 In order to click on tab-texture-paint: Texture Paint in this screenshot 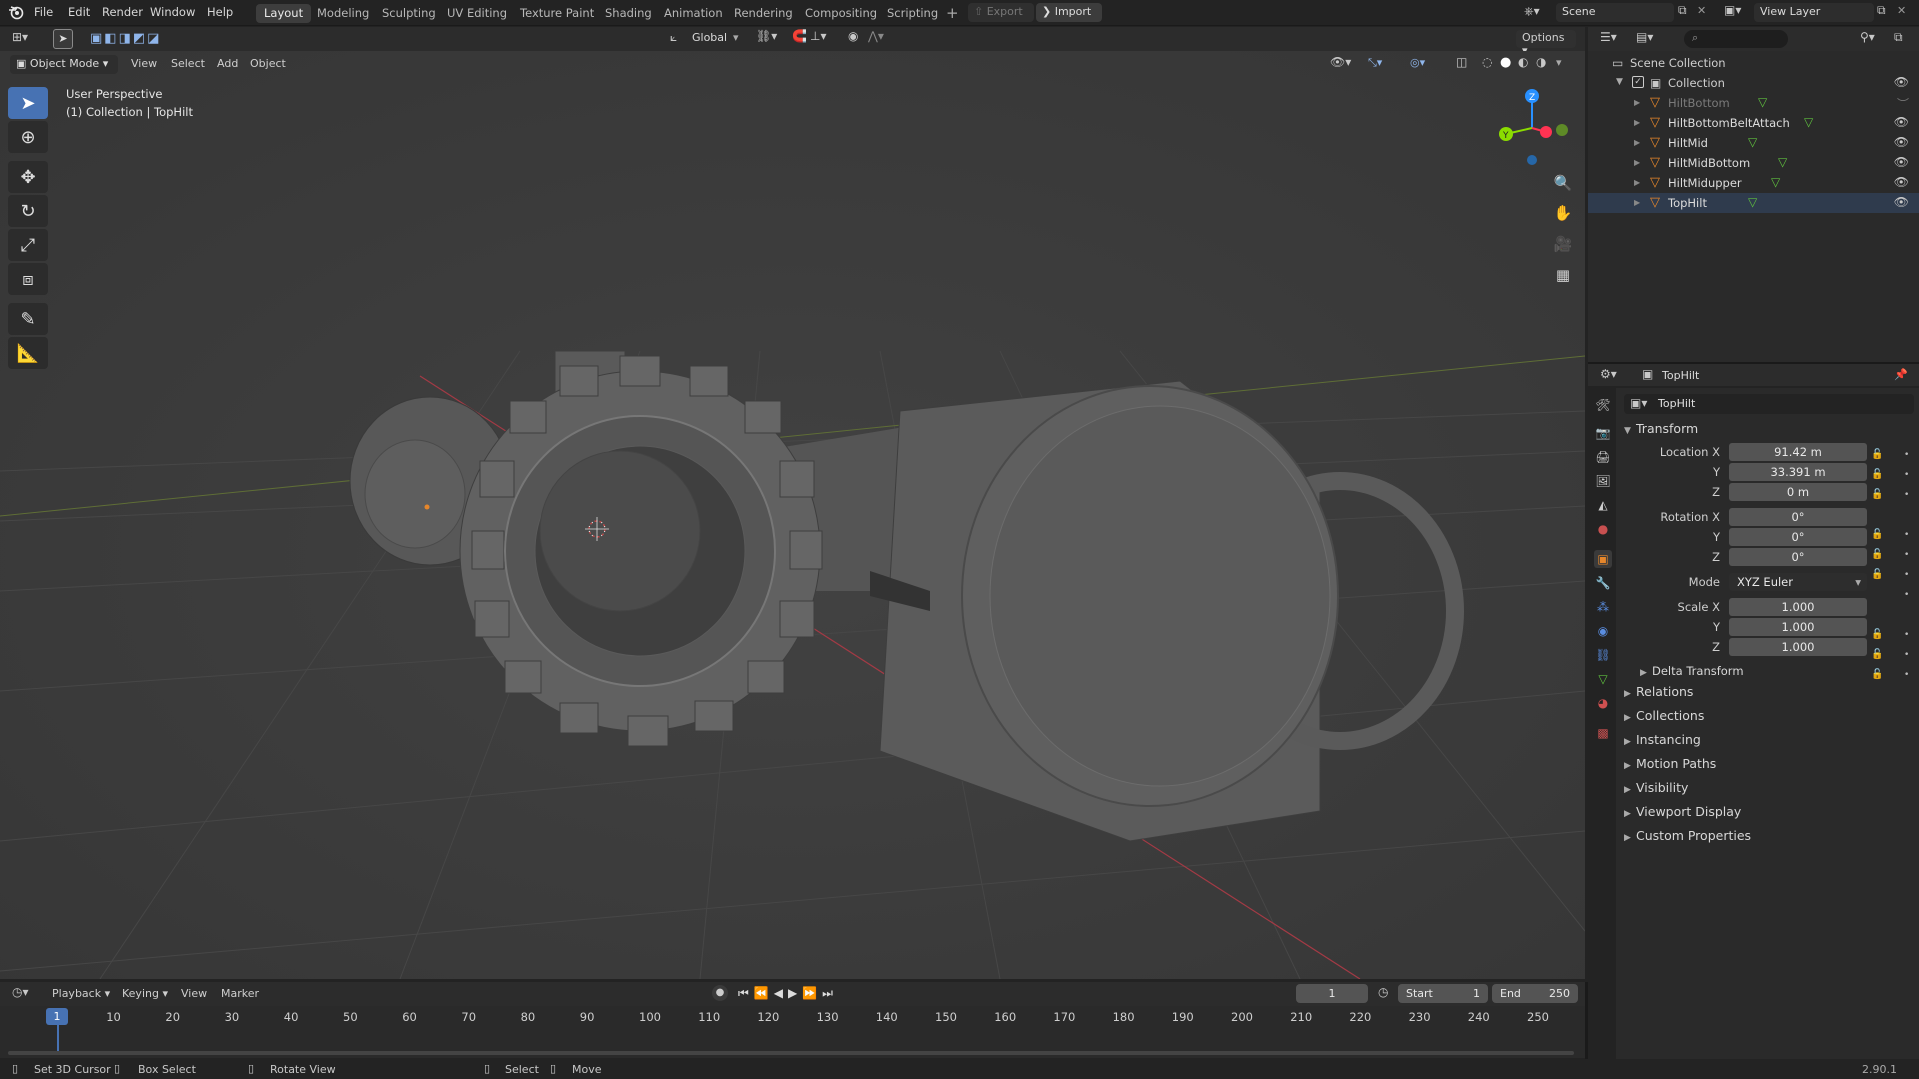, I will do `click(557, 13)`.